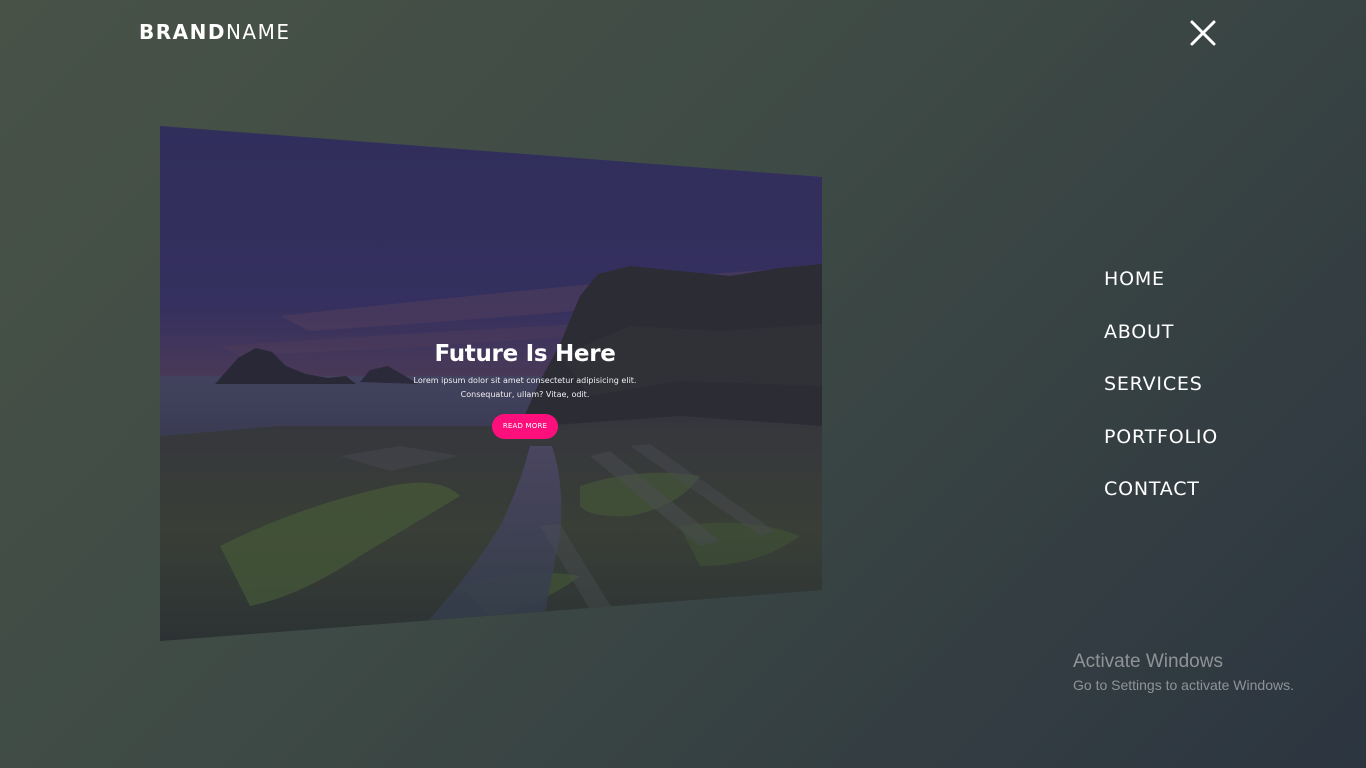 The image size is (1366, 768). What do you see at coordinates (1161, 288) in the screenshot?
I see `nav-item-home: HOME` at bounding box center [1161, 288].